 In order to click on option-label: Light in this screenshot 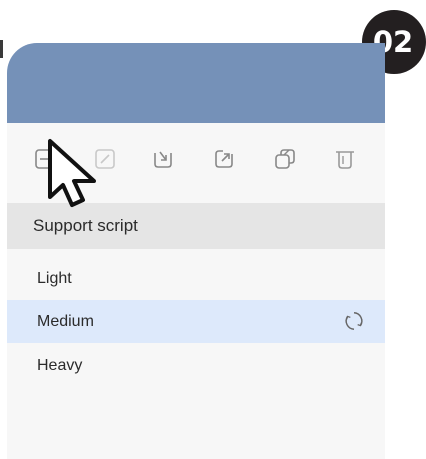, I will do `click(54, 278)`.